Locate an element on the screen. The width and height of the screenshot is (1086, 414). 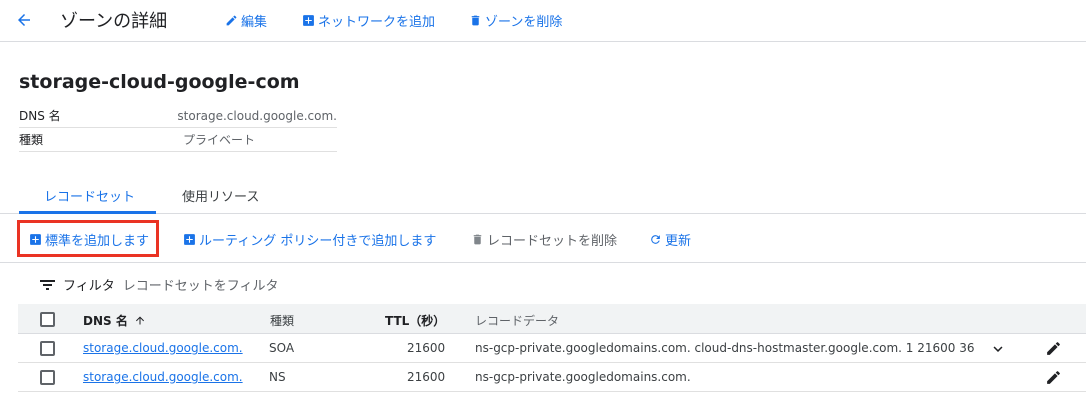
pencil-icon is located at coordinates (231, 20).